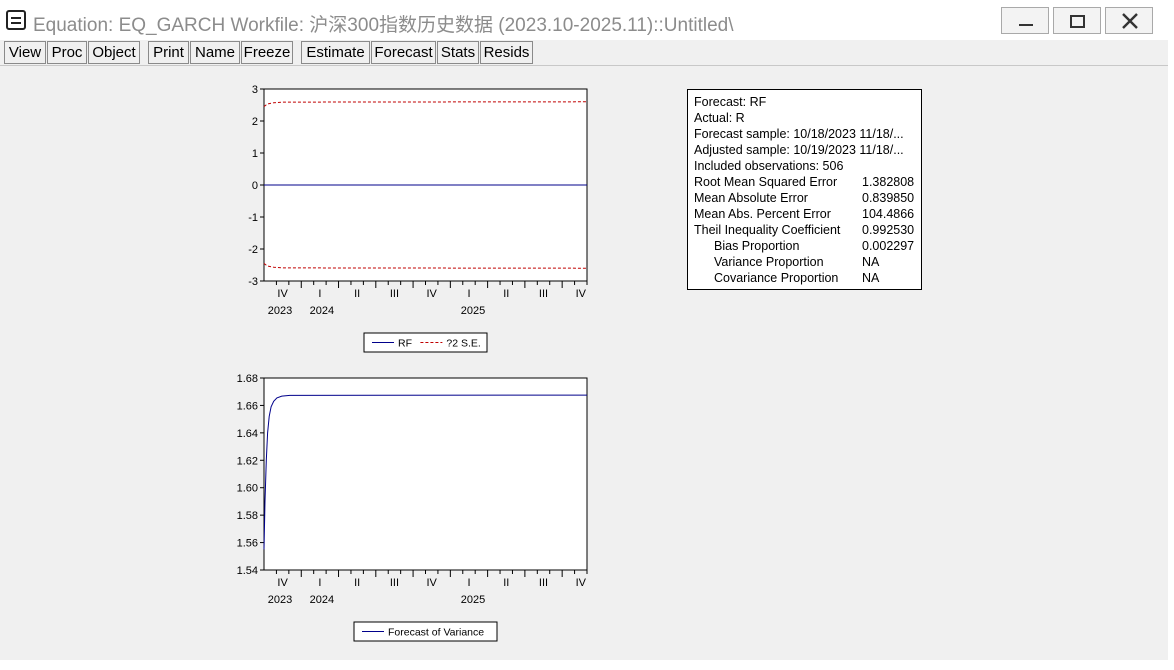  Describe the element at coordinates (1025, 20) in the screenshot. I see `minimize-button` at that location.